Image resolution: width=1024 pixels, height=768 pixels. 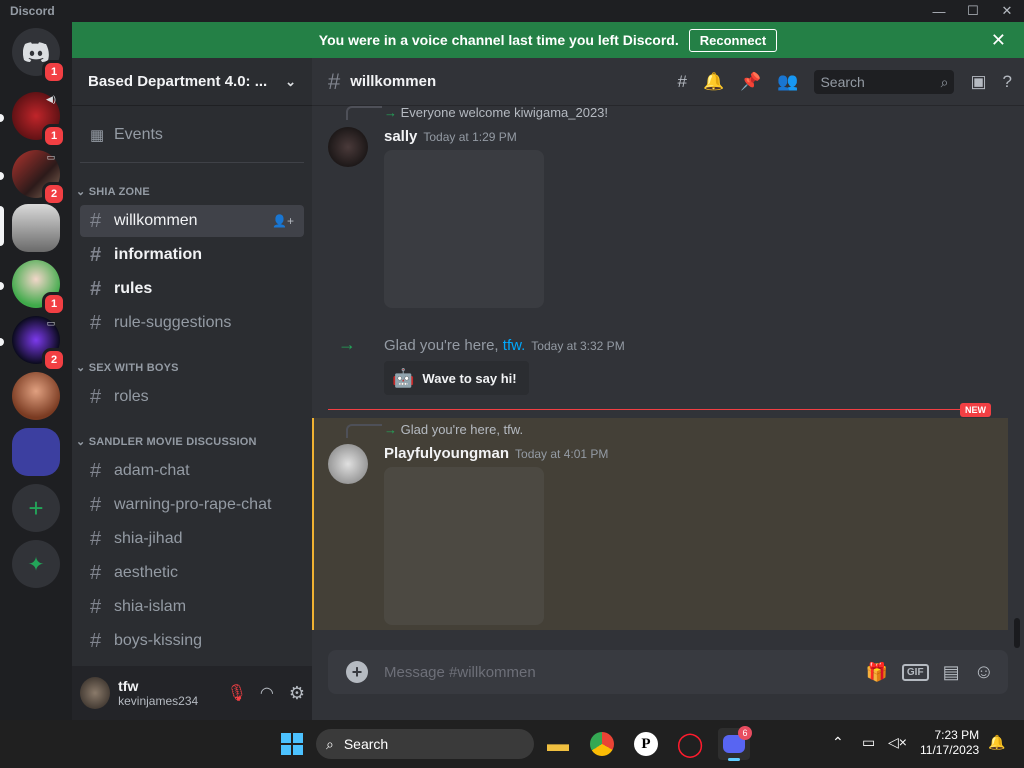 I want to click on clock-date: 11/17/2023, so click(x=950, y=750).